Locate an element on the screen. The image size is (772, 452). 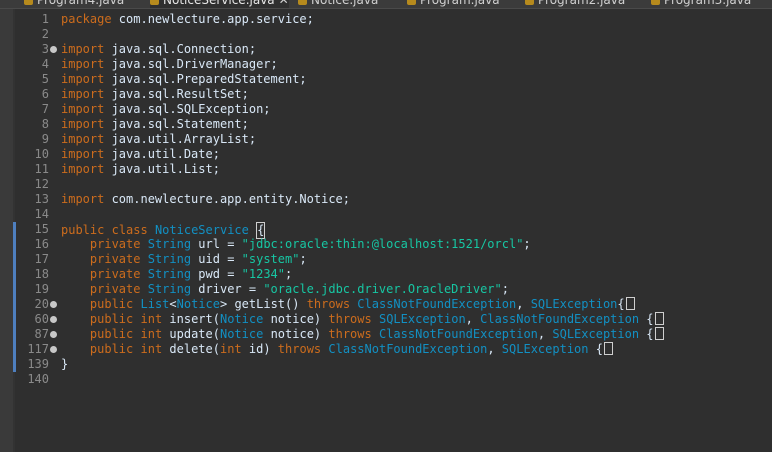
type-token: SQLException is located at coordinates (545, 349).